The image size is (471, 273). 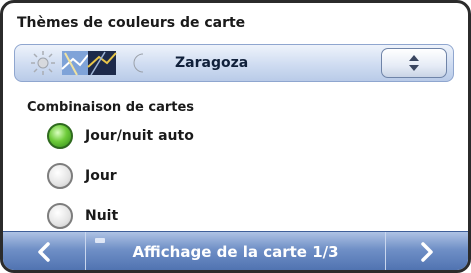 What do you see at coordinates (101, 176) in the screenshot?
I see `radio-label: Jour` at bounding box center [101, 176].